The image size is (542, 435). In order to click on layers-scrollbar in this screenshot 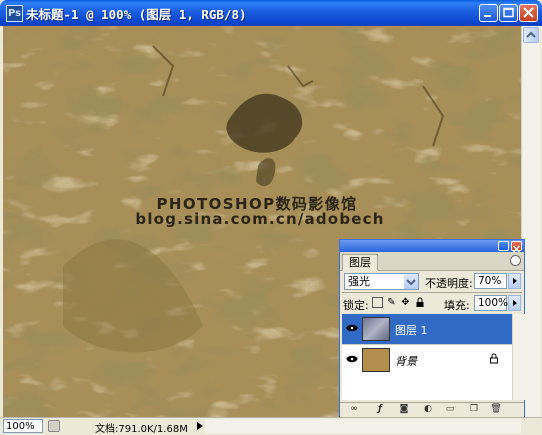, I will do `click(518, 357)`.